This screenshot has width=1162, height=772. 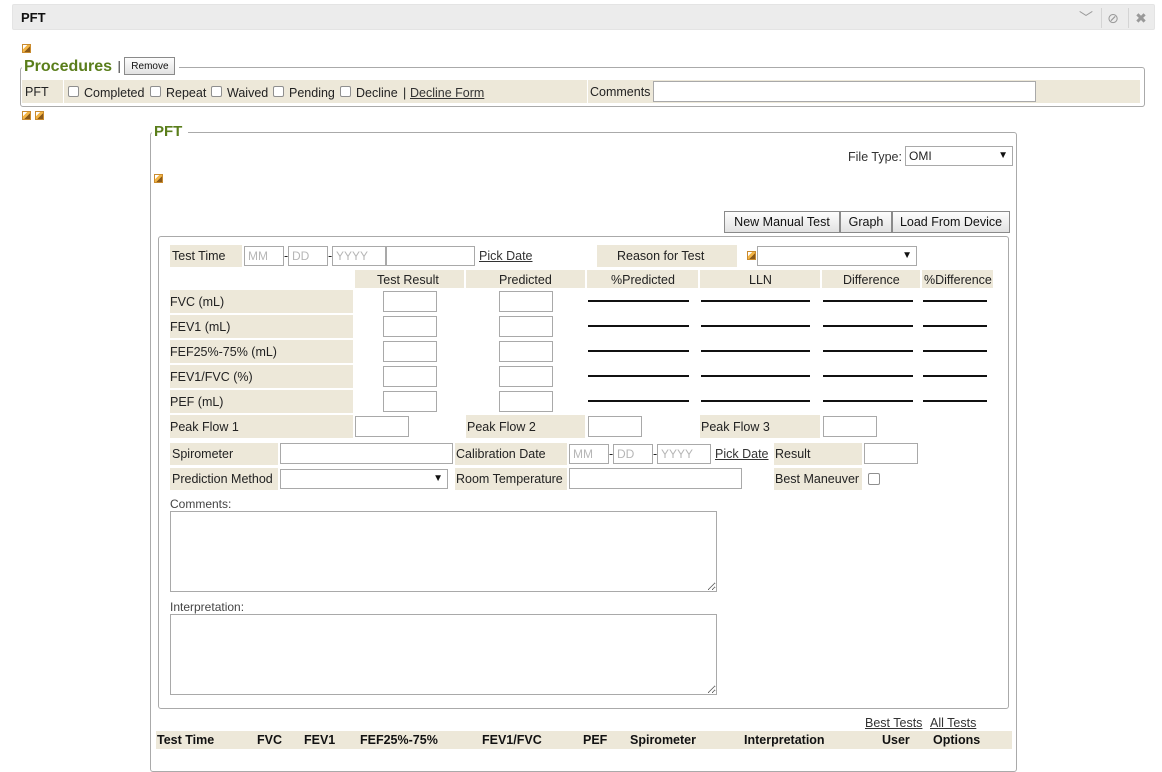 What do you see at coordinates (742, 454) in the screenshot?
I see `calibration-pick-date-link: Pick Date` at bounding box center [742, 454].